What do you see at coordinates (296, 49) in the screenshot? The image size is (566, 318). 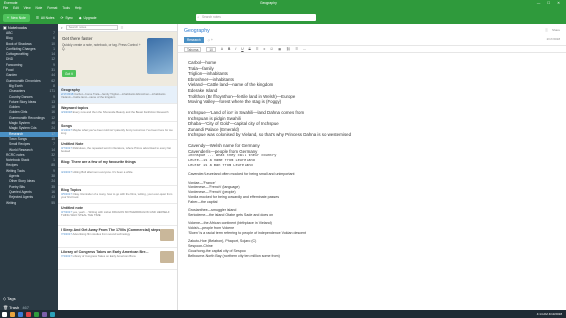 I see `align-icon: ☰` at bounding box center [296, 49].